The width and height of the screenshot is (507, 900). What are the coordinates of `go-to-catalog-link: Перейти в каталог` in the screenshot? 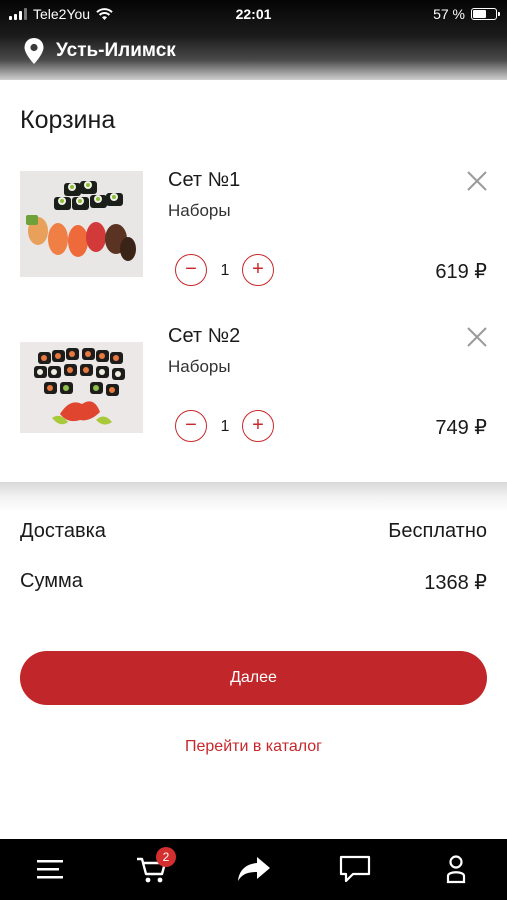 It's located at (253, 747).